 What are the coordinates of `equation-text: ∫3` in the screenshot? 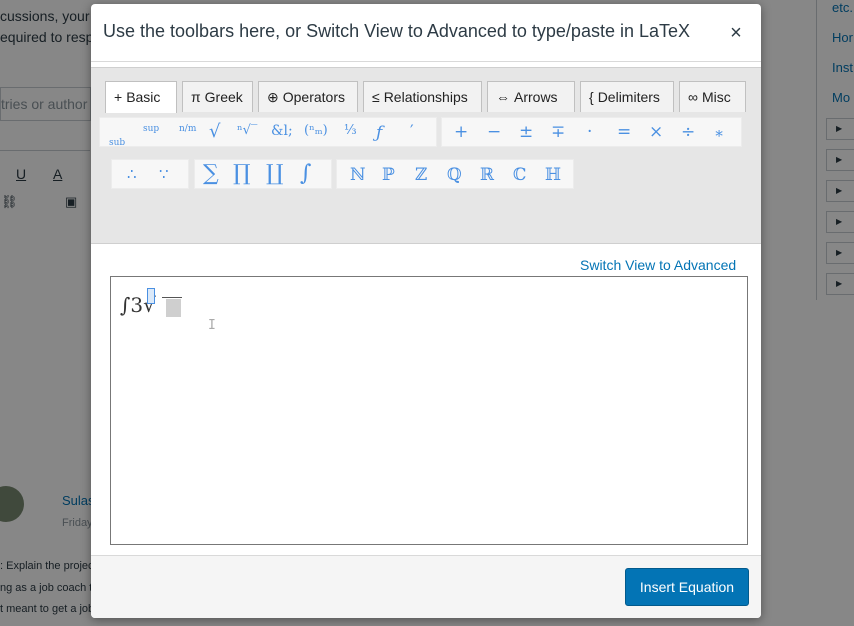 It's located at (132, 305).